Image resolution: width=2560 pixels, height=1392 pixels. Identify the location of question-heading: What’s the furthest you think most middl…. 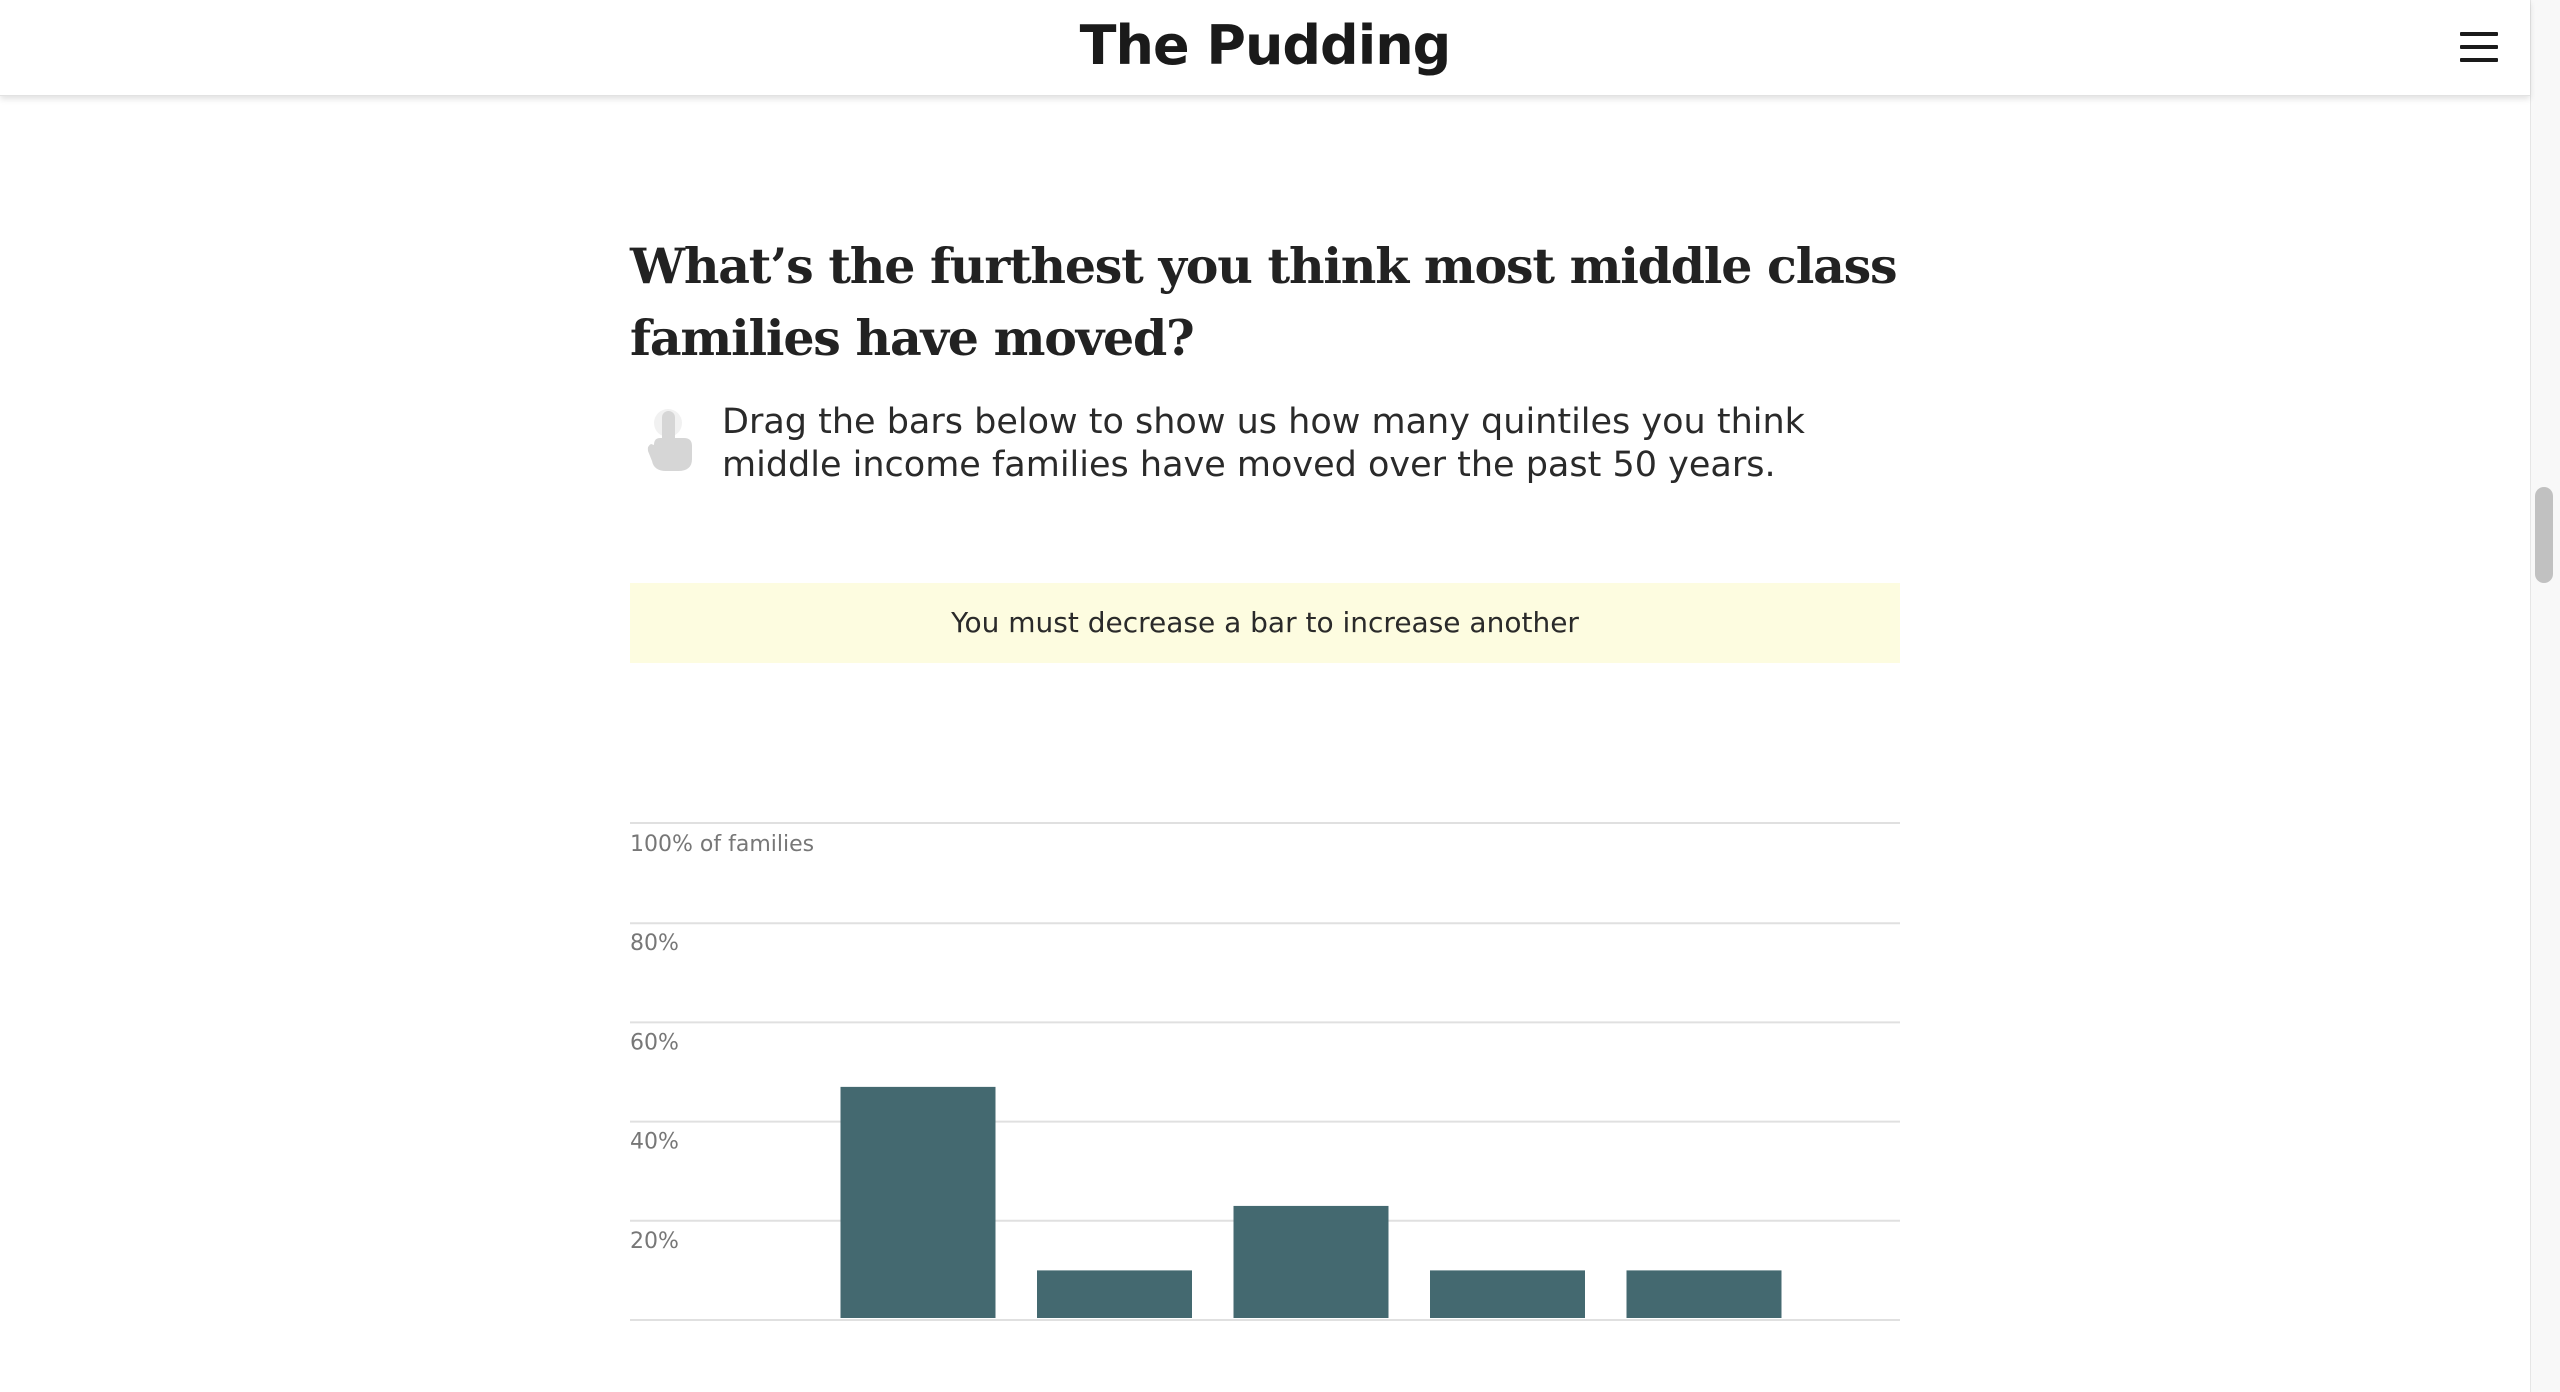
(1264, 302).